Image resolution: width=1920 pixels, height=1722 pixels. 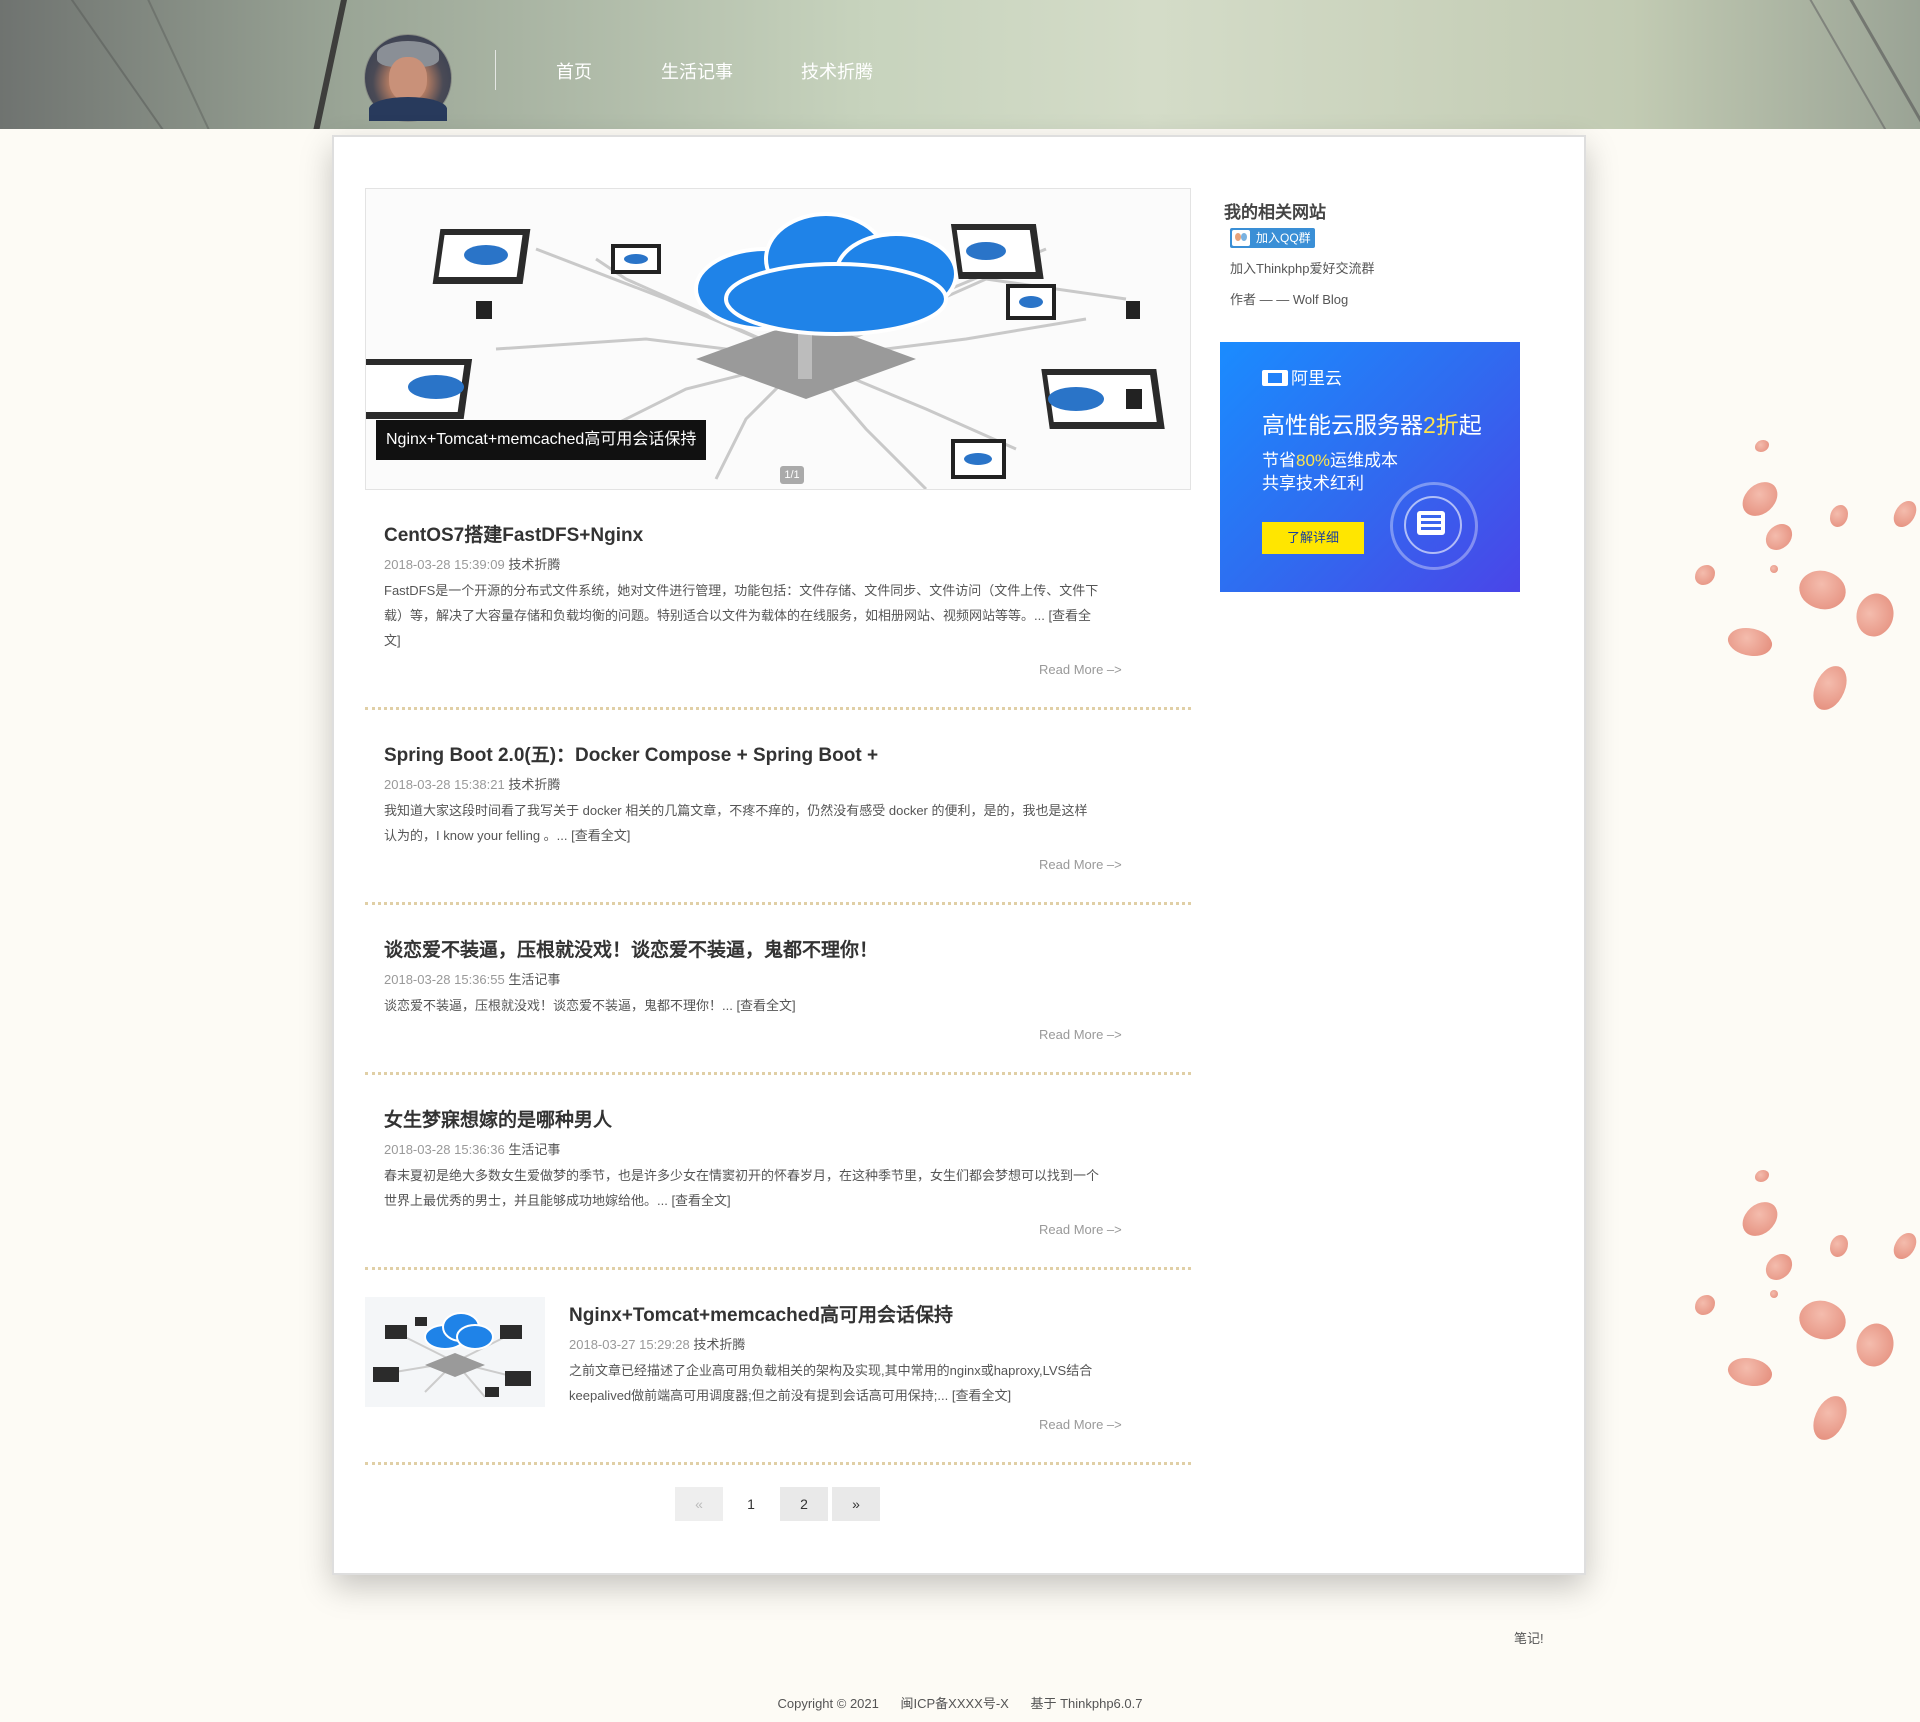 What do you see at coordinates (631, 948) in the screenshot?
I see `post-title: 谈恋爱不装逼，压根就没戏！谈恋爱不装逼，鬼都不理你！` at bounding box center [631, 948].